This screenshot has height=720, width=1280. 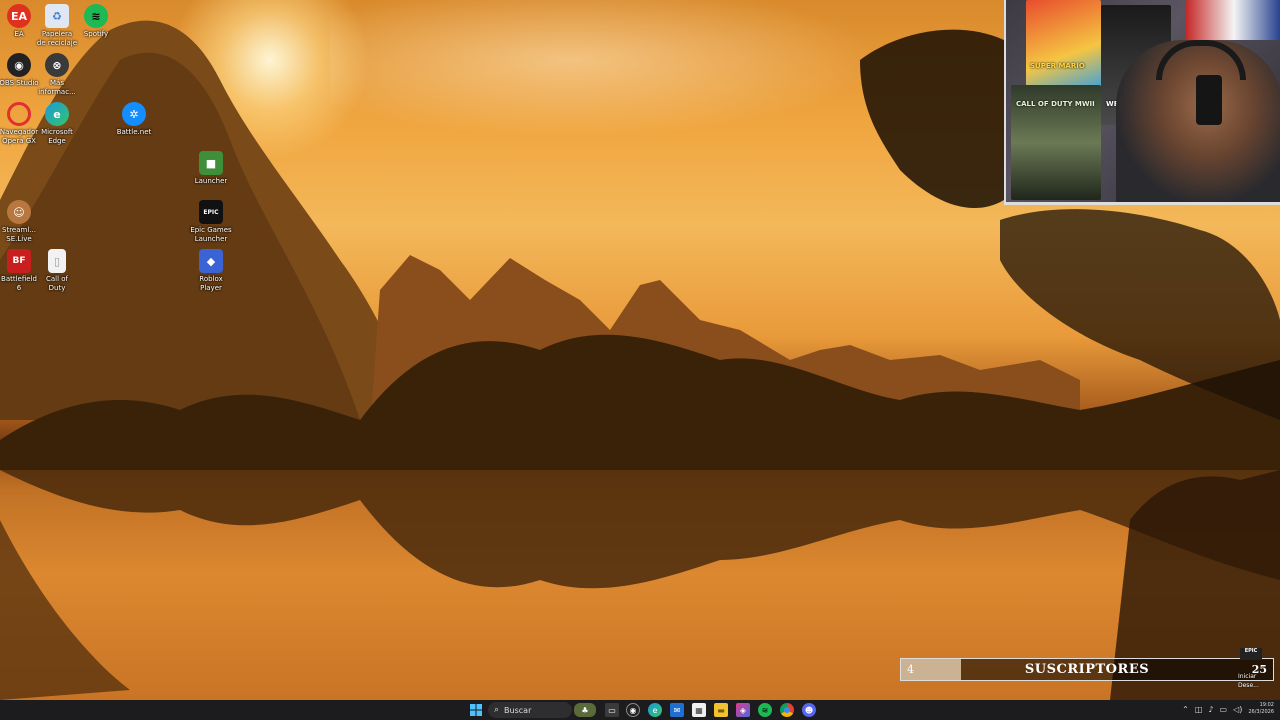 What do you see at coordinates (19, 16) in the screenshot?
I see `ea-app-icon: EA` at bounding box center [19, 16].